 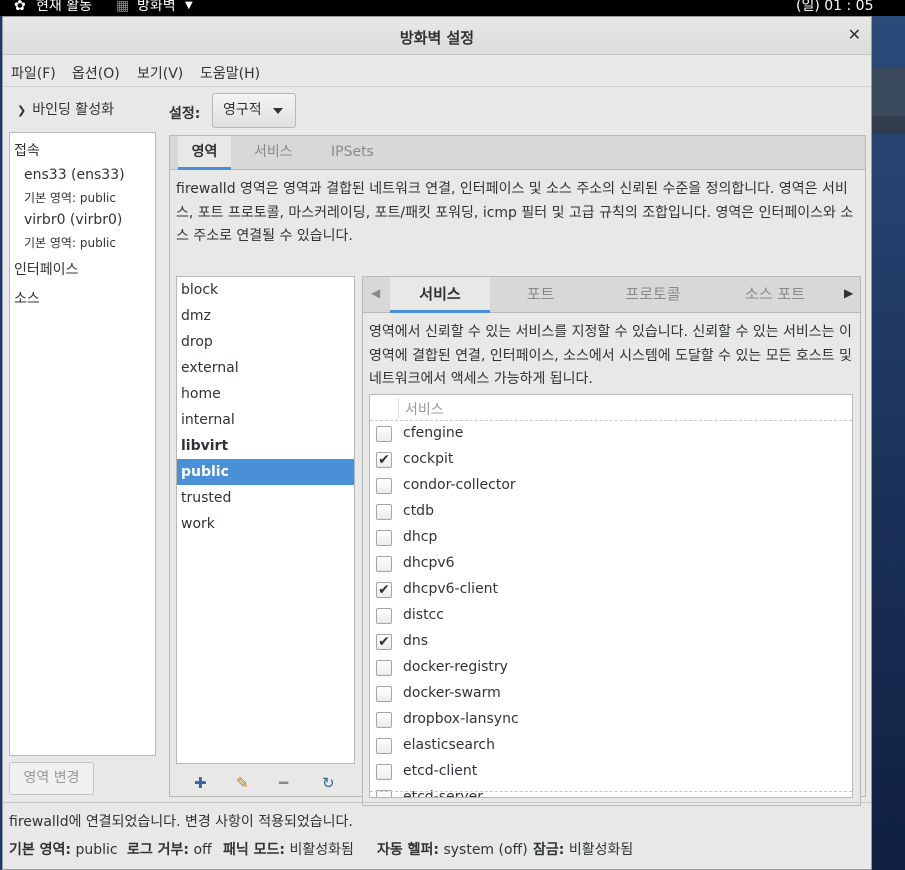 What do you see at coordinates (64, 6) in the screenshot?
I see `activities-button: 현재 활동` at bounding box center [64, 6].